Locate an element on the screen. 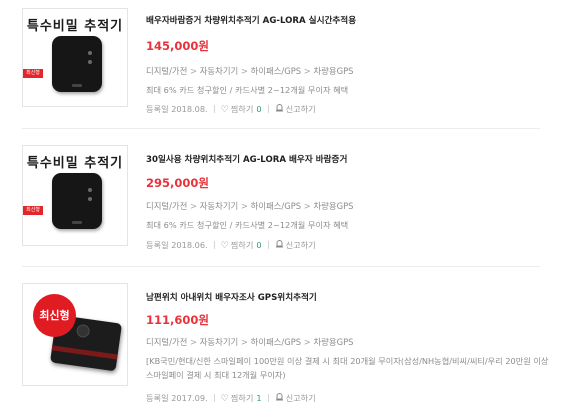 This screenshot has width=563, height=413. registered-date: 등록일 2018.08. is located at coordinates (177, 109).